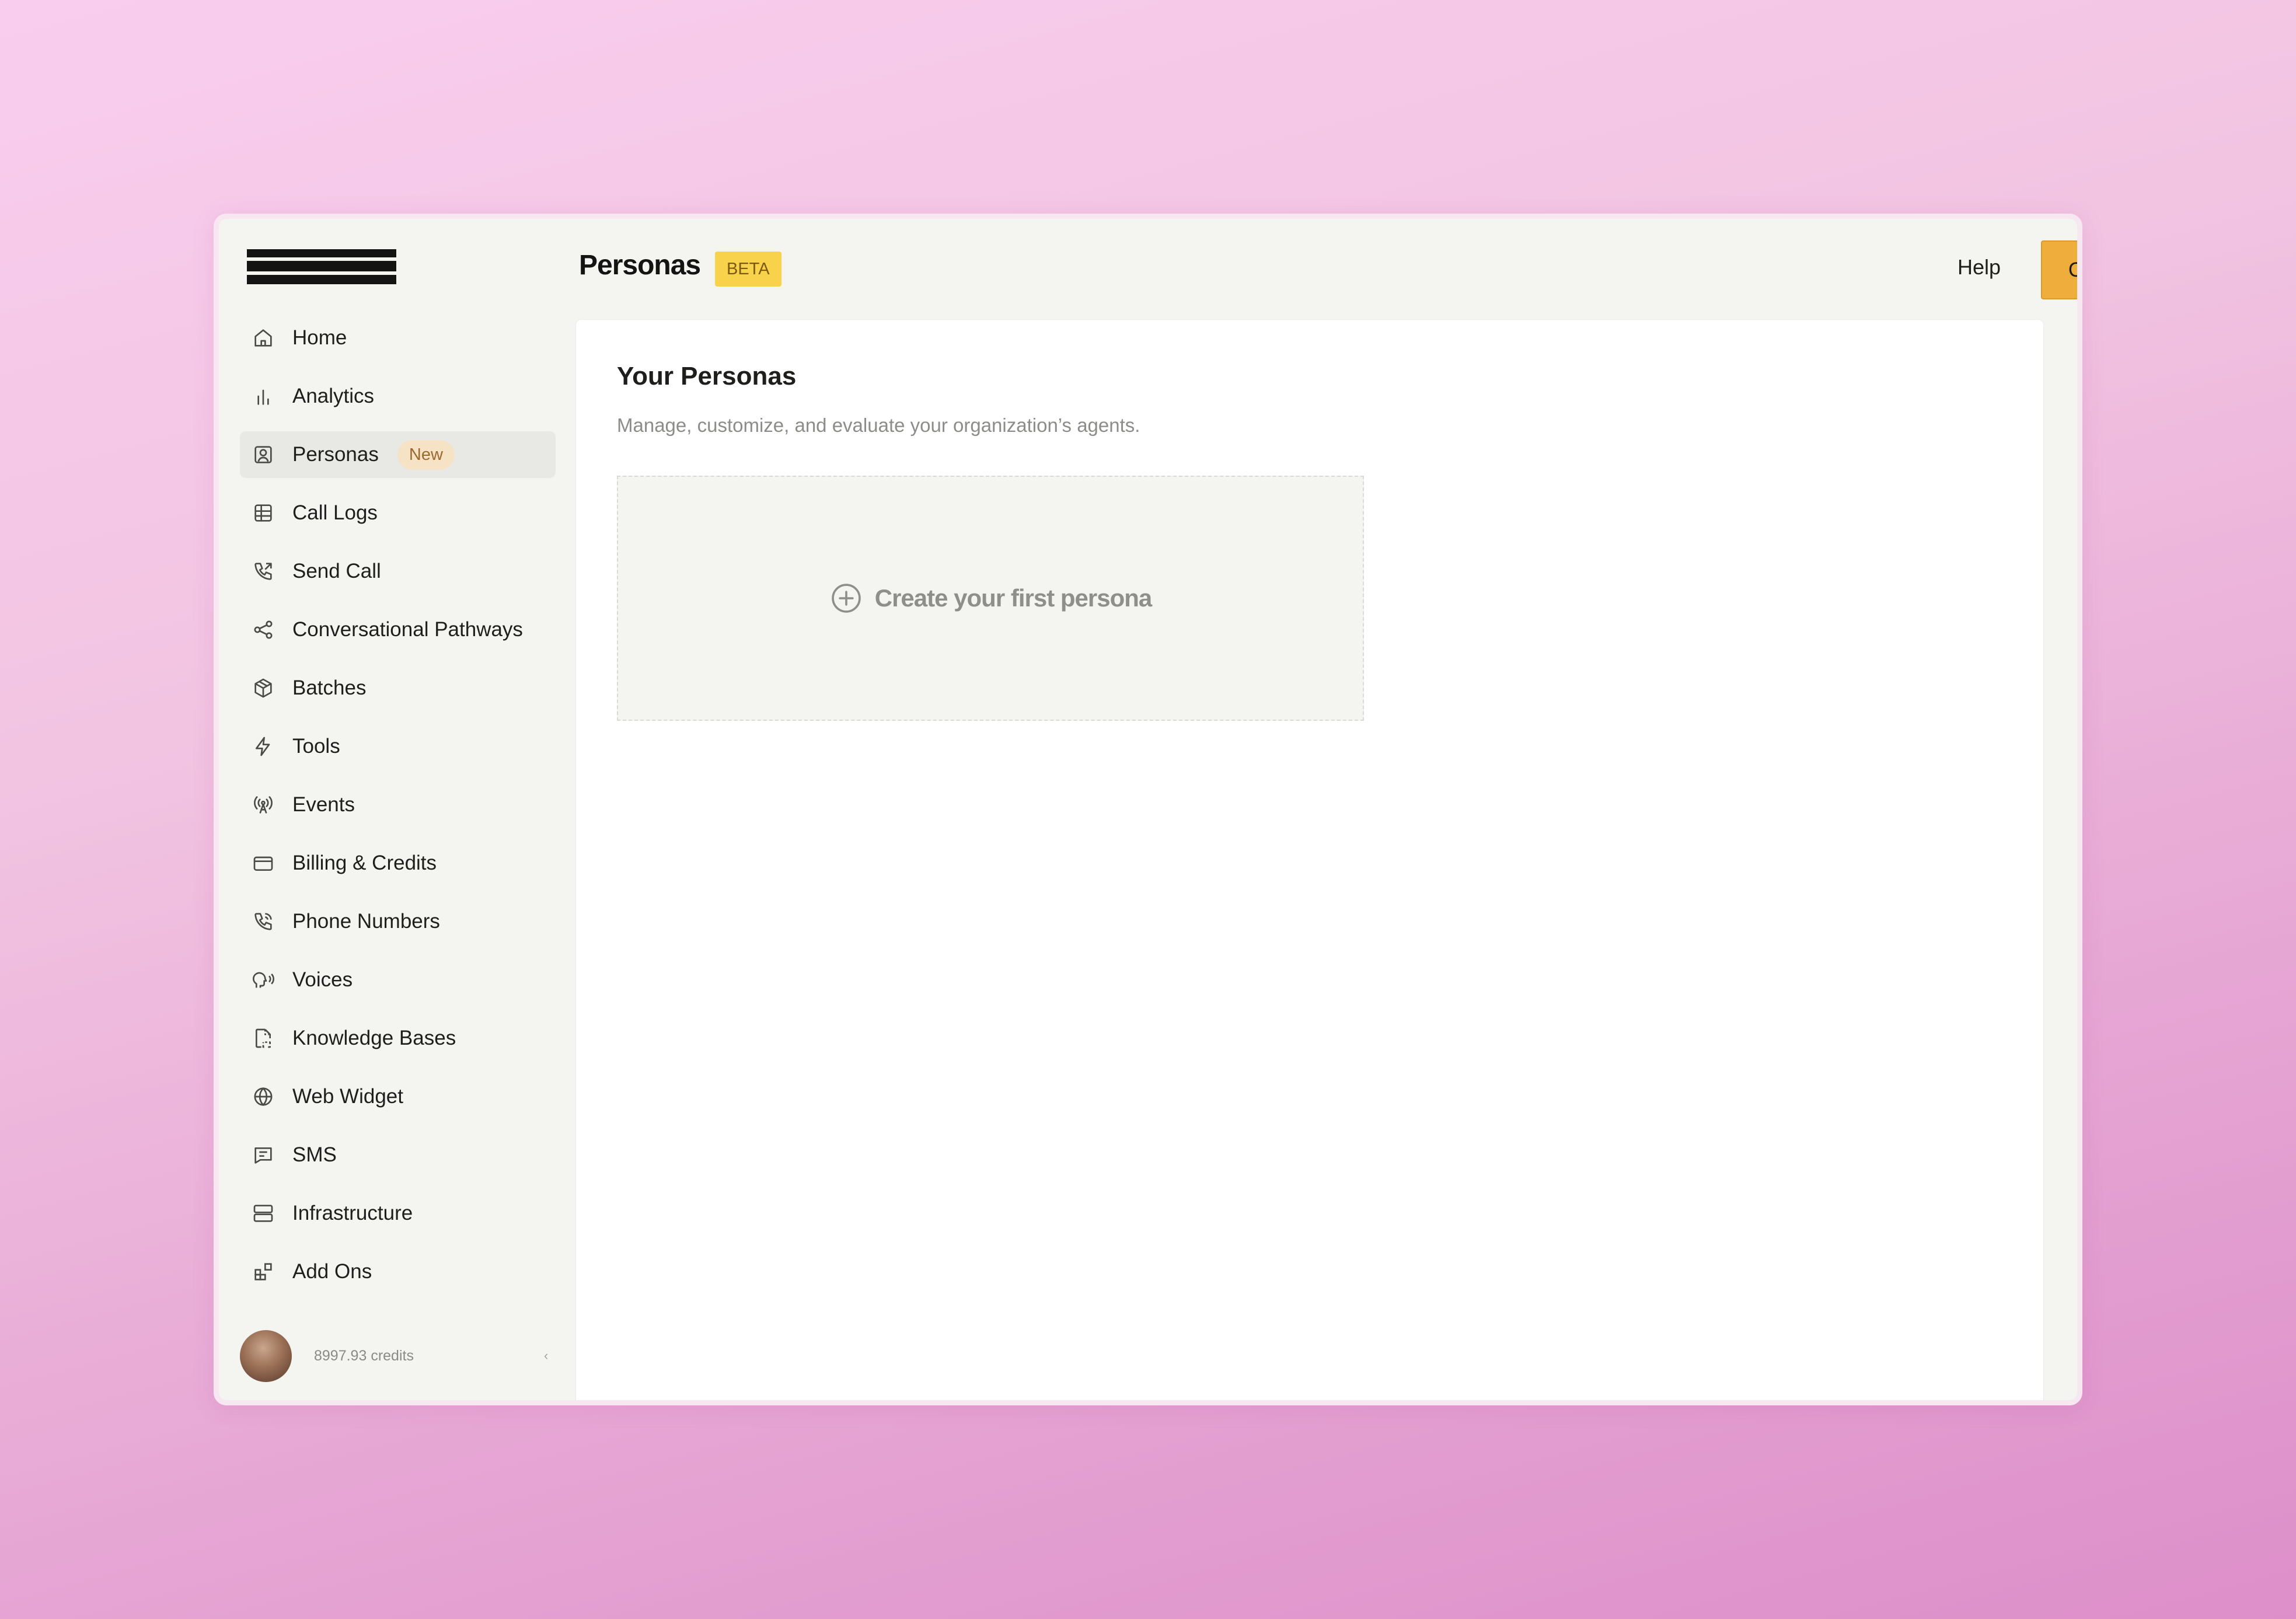 The width and height of the screenshot is (2296, 1619). What do you see at coordinates (374, 1038) in the screenshot?
I see `sidebar-item-label: Knowledge Bases` at bounding box center [374, 1038].